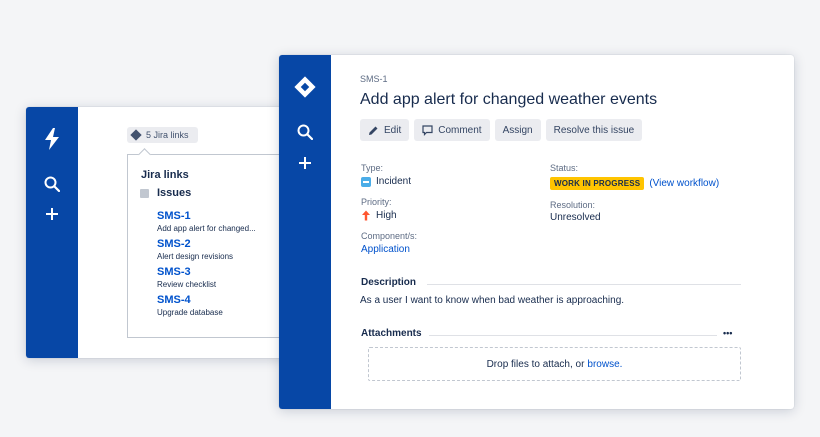  What do you see at coordinates (509, 99) in the screenshot?
I see `page-title: Add app alert for changed weather events` at bounding box center [509, 99].